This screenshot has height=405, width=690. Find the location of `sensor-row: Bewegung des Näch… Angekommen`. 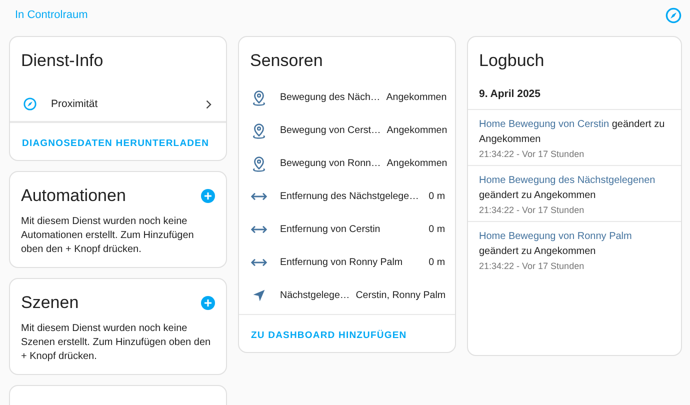

sensor-row: Bewegung des Näch… Angekommen is located at coordinates (347, 97).